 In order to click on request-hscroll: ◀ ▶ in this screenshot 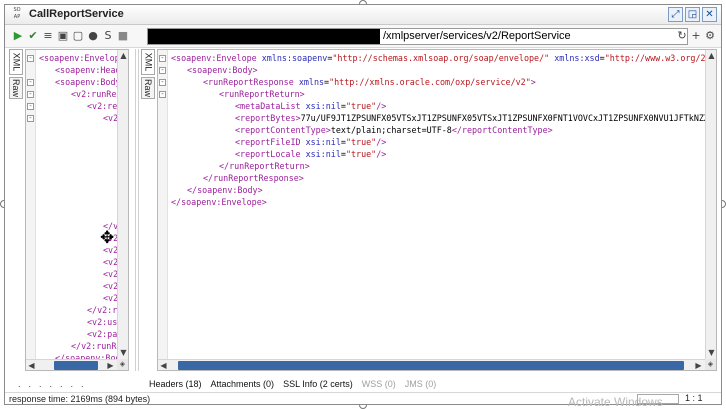, I will do `click(71, 364)`.